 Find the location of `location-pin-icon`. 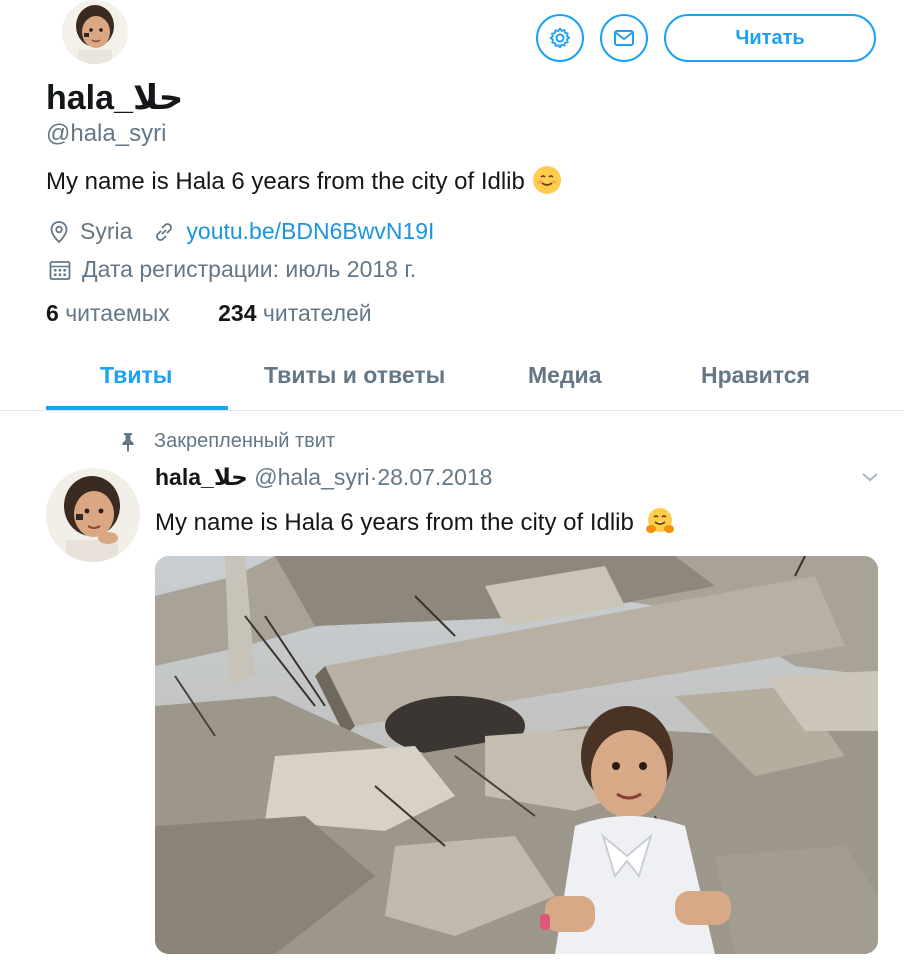

location-pin-icon is located at coordinates (59, 231).